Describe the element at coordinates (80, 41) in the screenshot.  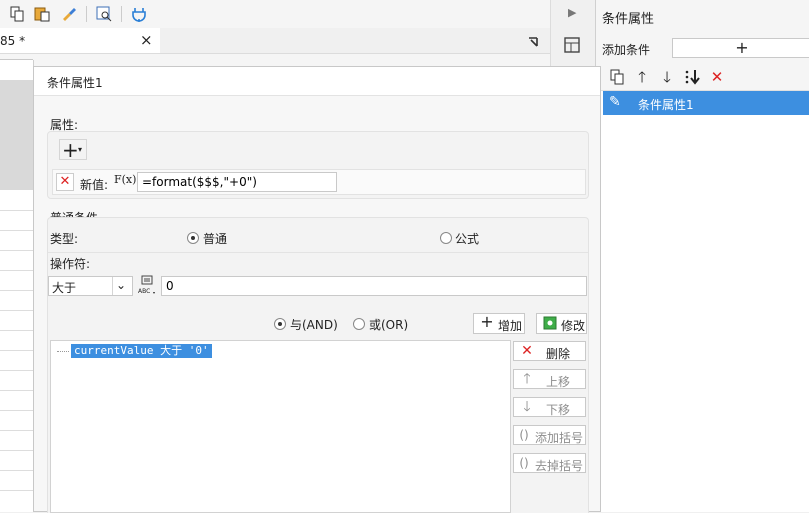
I see `report-tab: 85 * ×` at that location.